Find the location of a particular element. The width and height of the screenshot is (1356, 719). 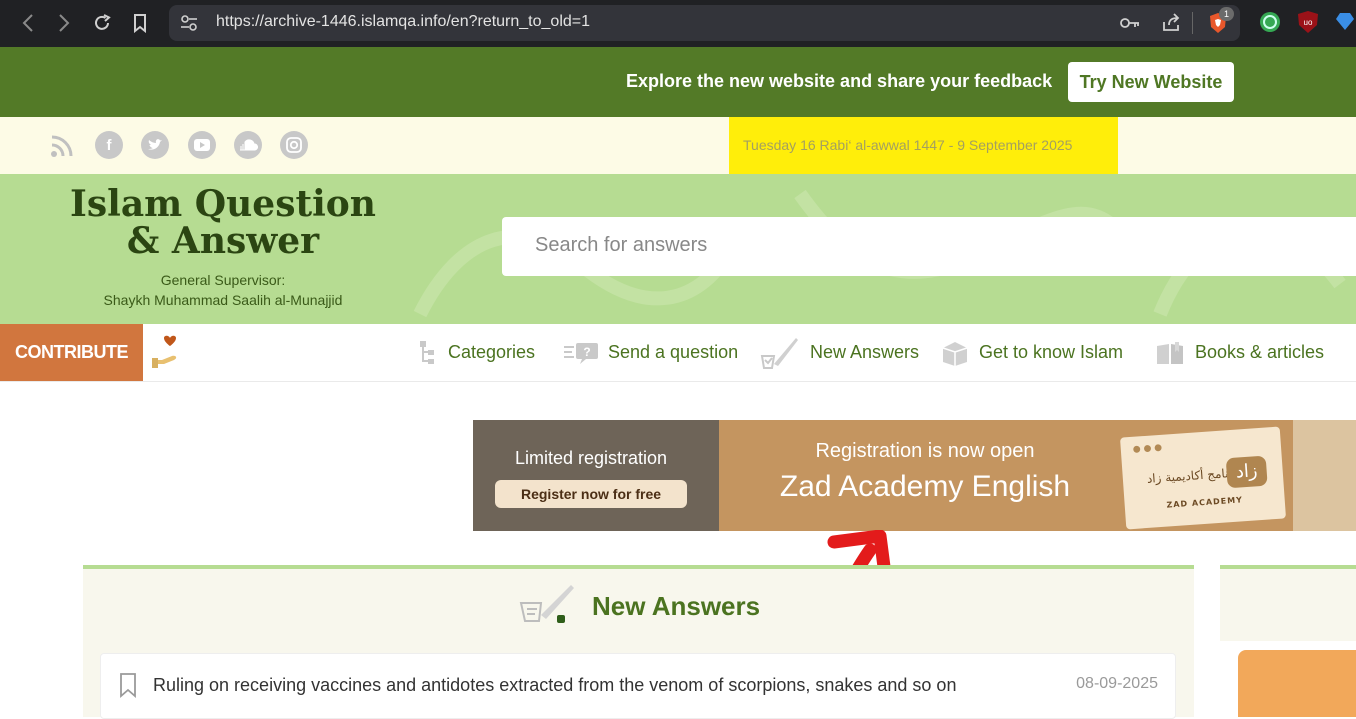

rss-icon is located at coordinates (63, 148).